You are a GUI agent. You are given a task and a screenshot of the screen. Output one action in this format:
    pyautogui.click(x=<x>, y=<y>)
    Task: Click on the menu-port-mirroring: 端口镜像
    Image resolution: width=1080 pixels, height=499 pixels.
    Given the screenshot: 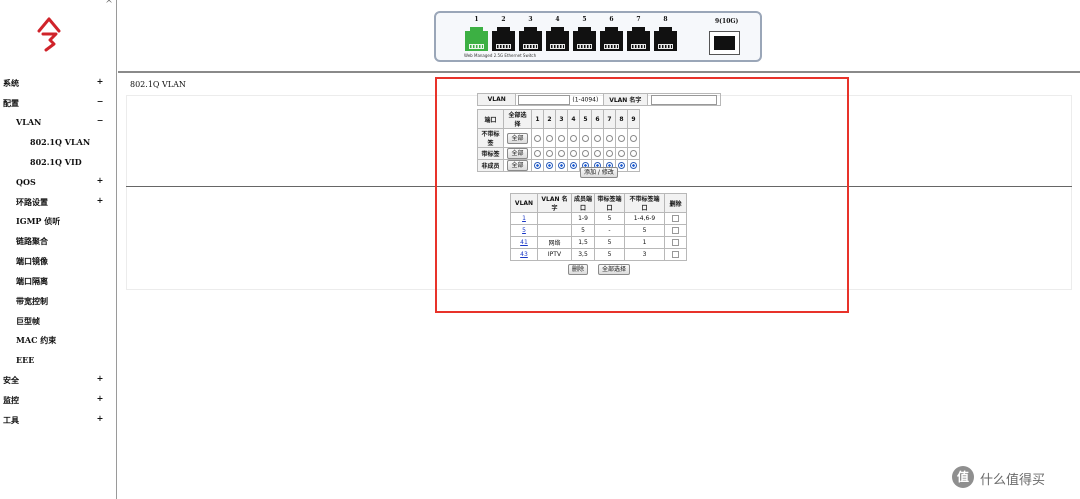 What is the action you would take?
    pyautogui.click(x=32, y=261)
    